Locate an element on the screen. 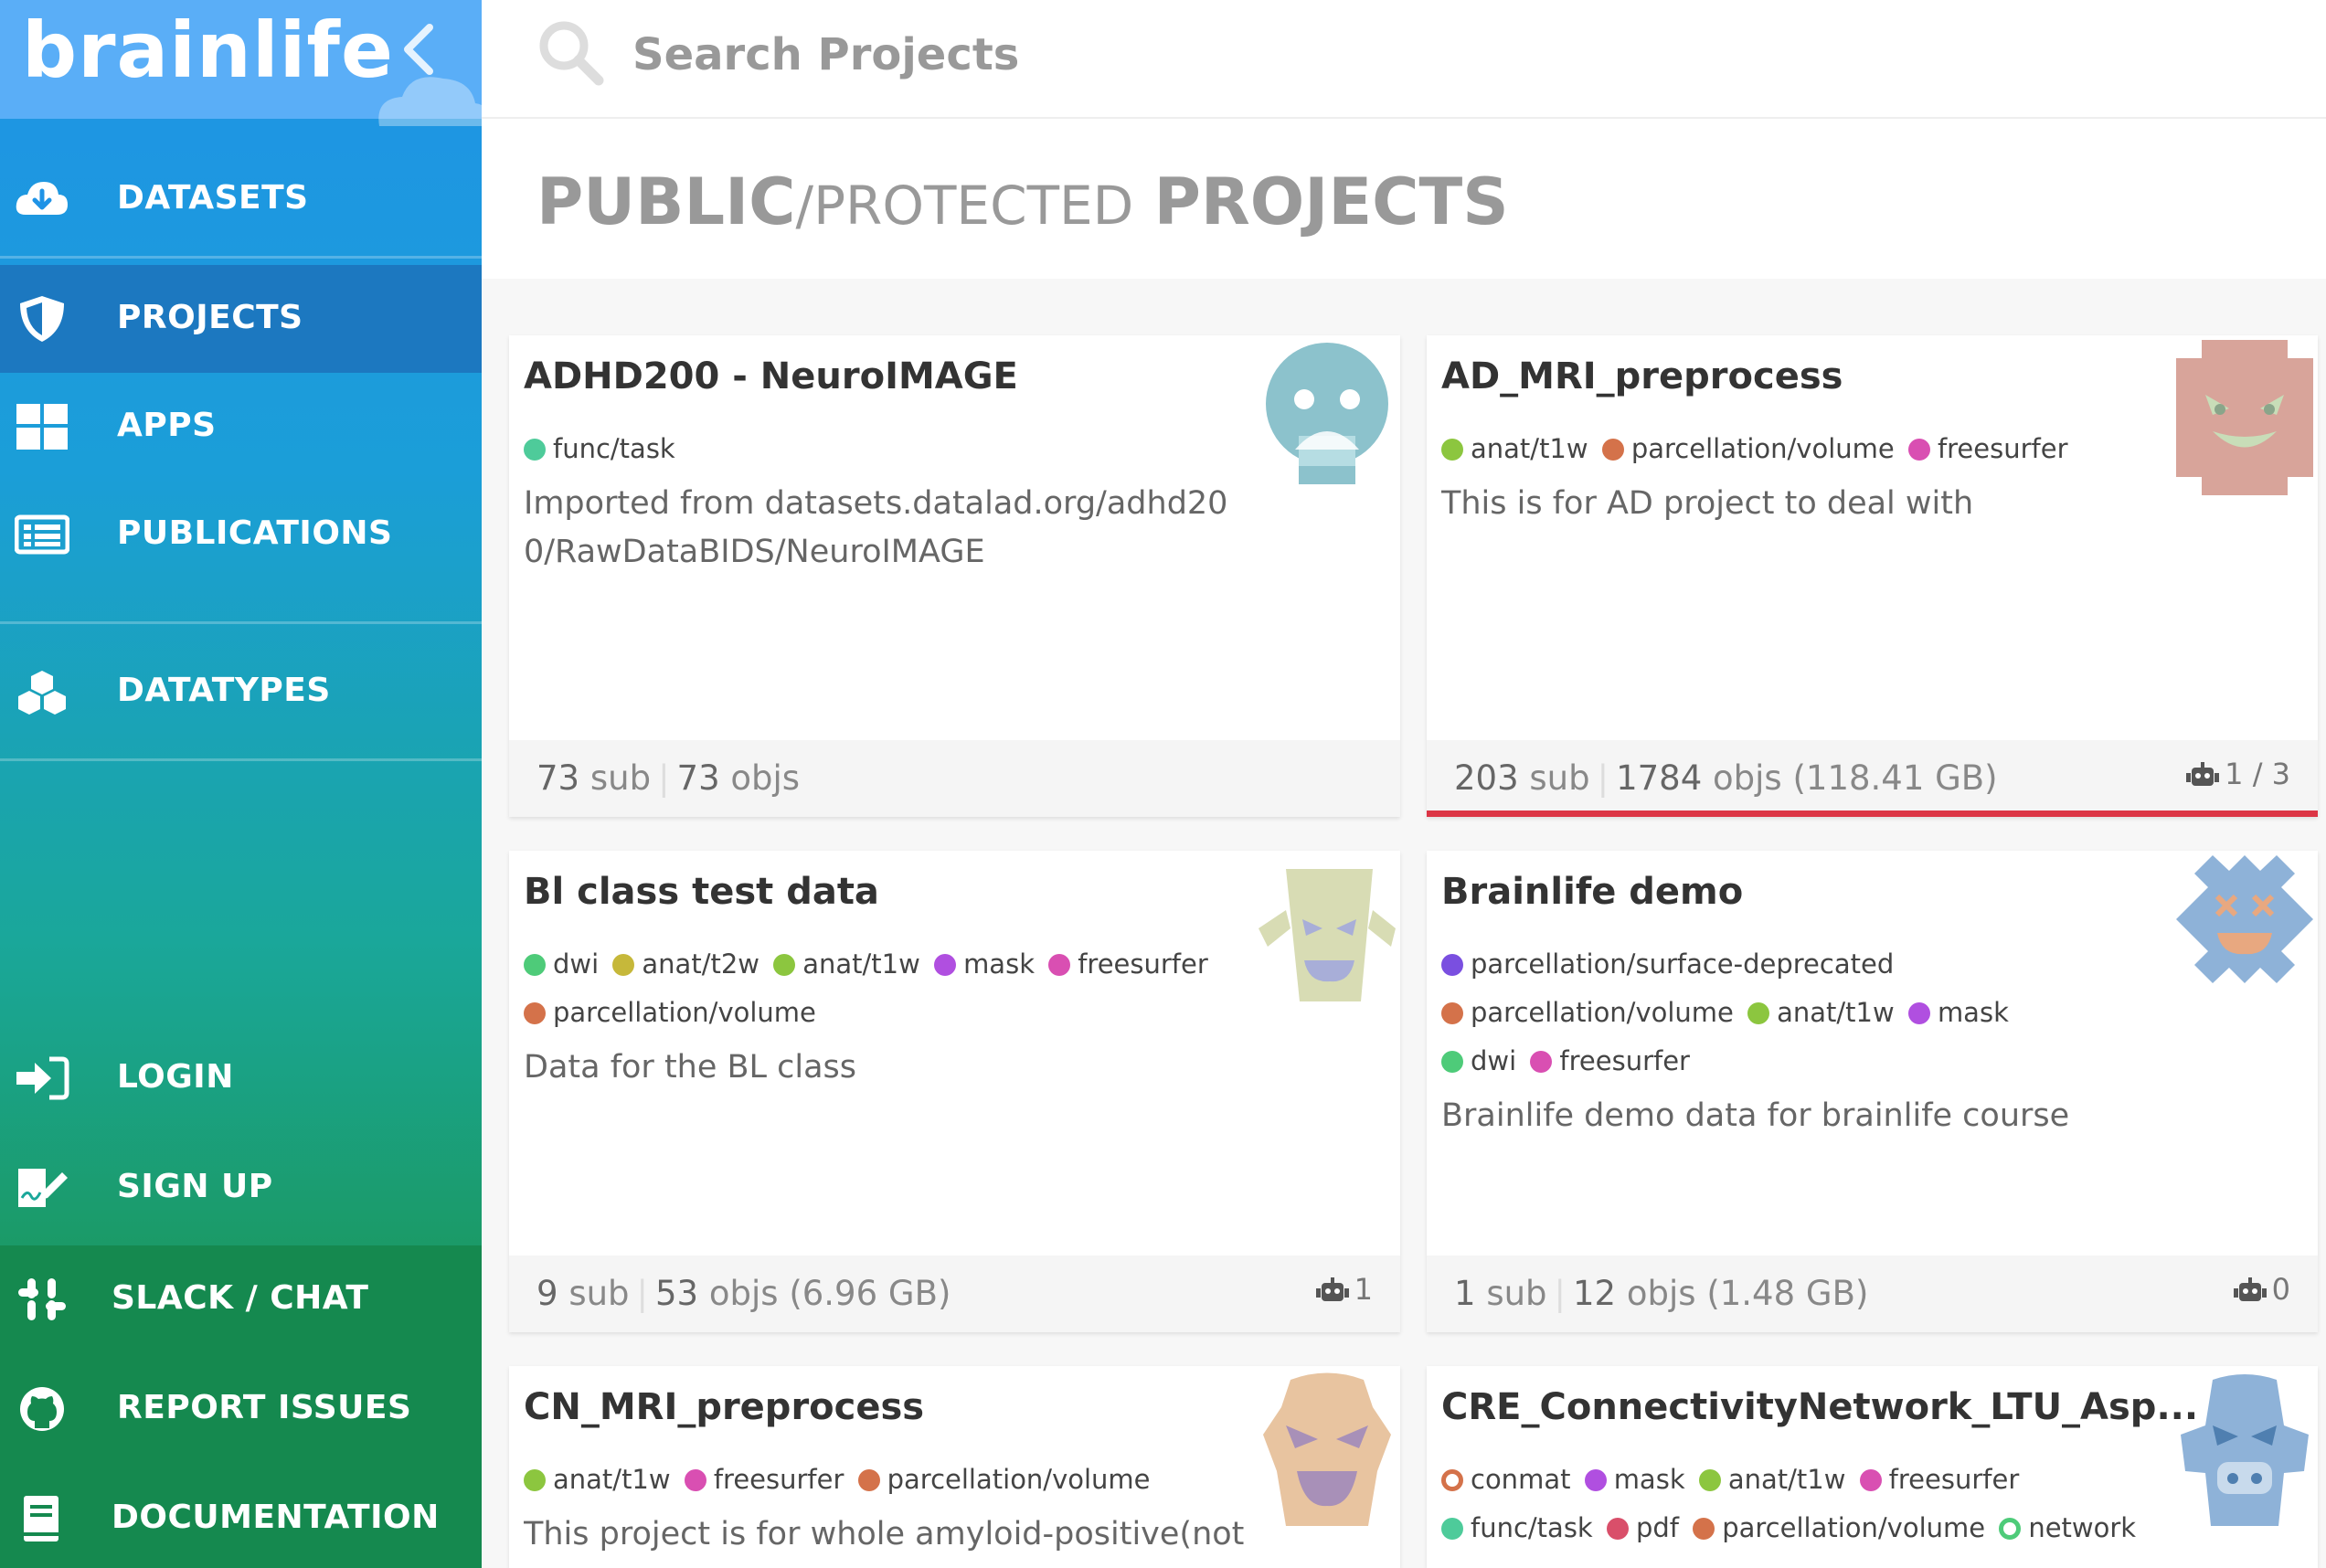  sidebar-item-publications: PUBLICATIONS is located at coordinates (241, 534).